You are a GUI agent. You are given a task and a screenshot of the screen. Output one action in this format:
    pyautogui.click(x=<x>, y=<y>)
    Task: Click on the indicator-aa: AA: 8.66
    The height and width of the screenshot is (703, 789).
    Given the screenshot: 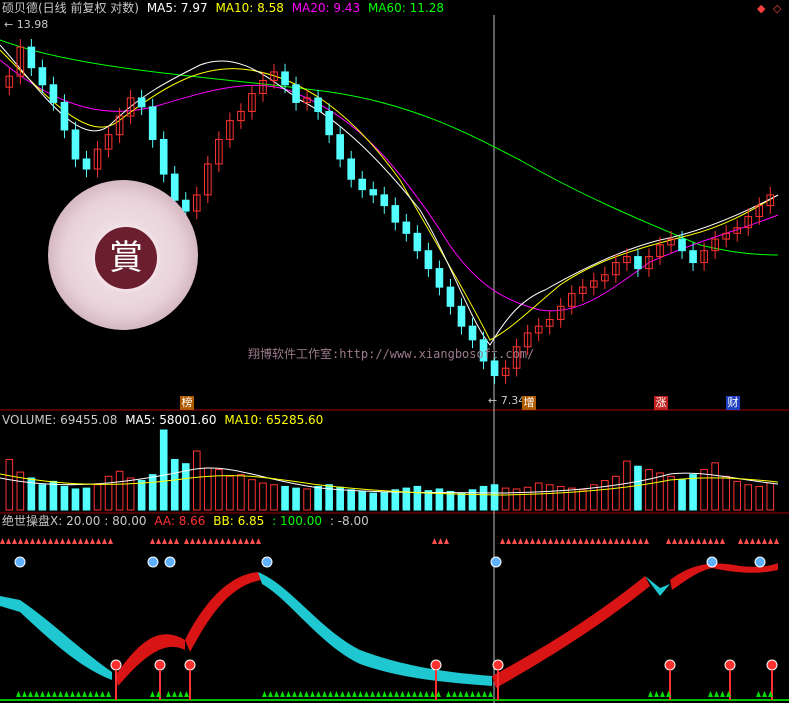 What is the action you would take?
    pyautogui.click(x=180, y=521)
    